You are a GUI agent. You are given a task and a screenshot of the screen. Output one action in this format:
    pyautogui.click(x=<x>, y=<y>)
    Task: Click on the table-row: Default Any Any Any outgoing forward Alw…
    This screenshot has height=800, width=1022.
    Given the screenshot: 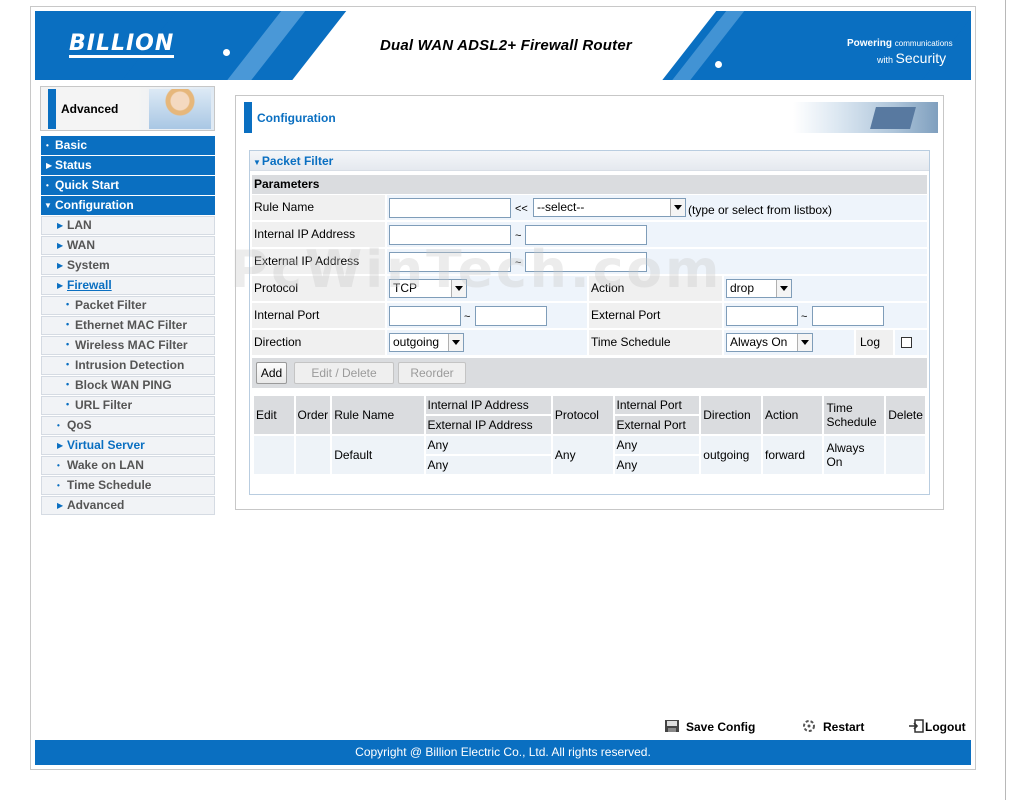 What is the action you would take?
    pyautogui.click(x=589, y=455)
    